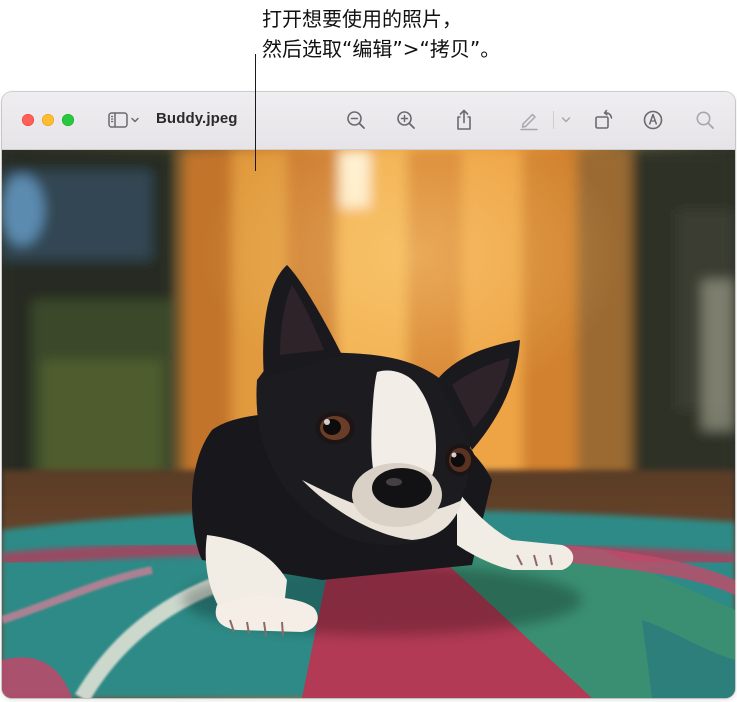 The height and width of the screenshot is (702, 737). I want to click on annotate-button, so click(653, 120).